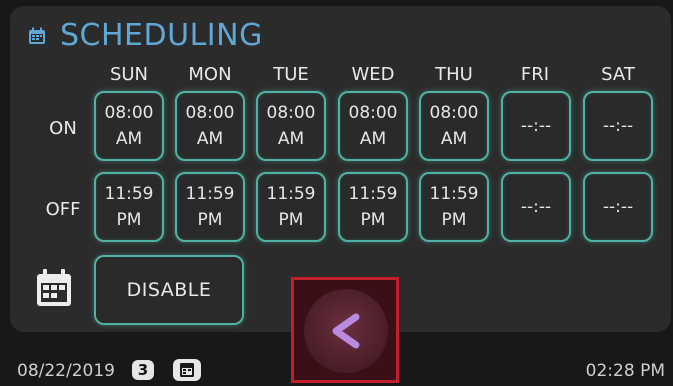 The image size is (673, 386). What do you see at coordinates (625, 371) in the screenshot?
I see `footer-time: 02:28 PM` at bounding box center [625, 371].